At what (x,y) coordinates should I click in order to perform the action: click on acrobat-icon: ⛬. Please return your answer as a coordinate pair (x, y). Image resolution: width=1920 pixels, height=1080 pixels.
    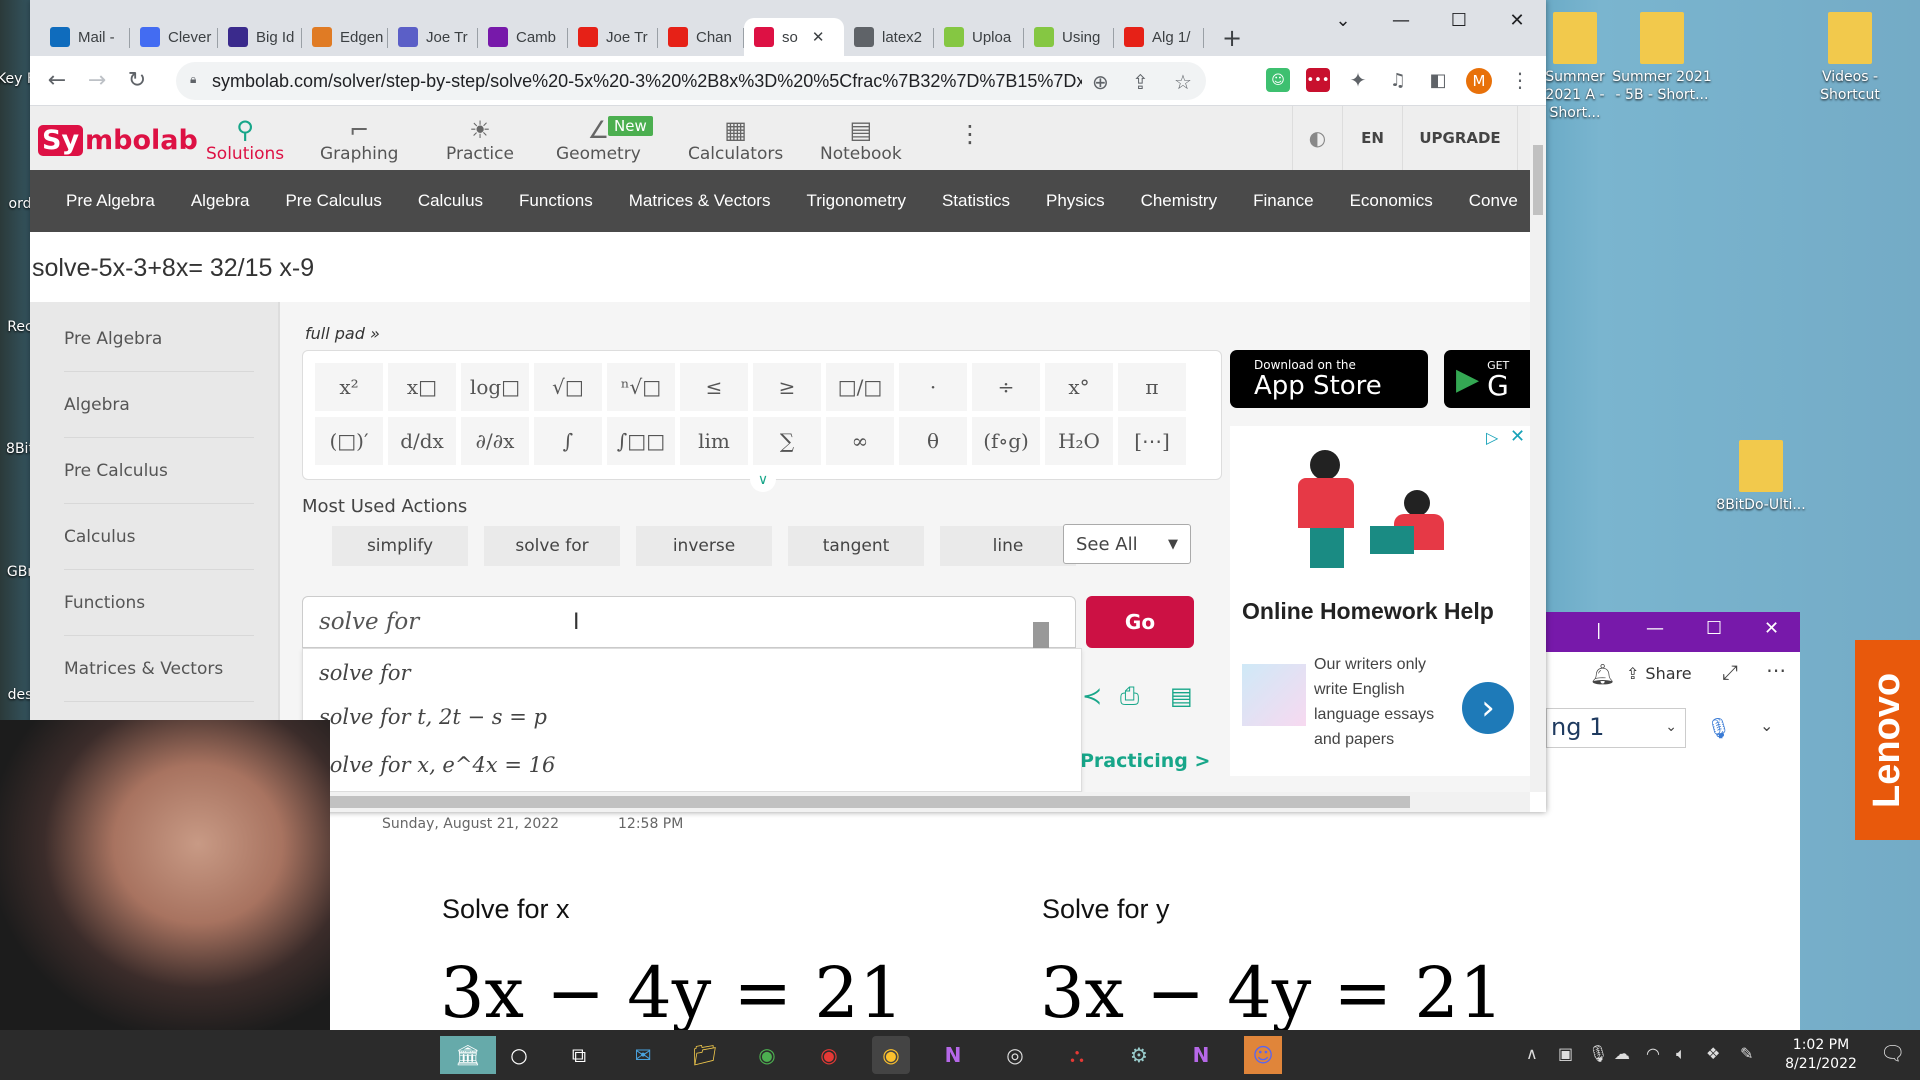
    Looking at the image, I should click on (1077, 1055).